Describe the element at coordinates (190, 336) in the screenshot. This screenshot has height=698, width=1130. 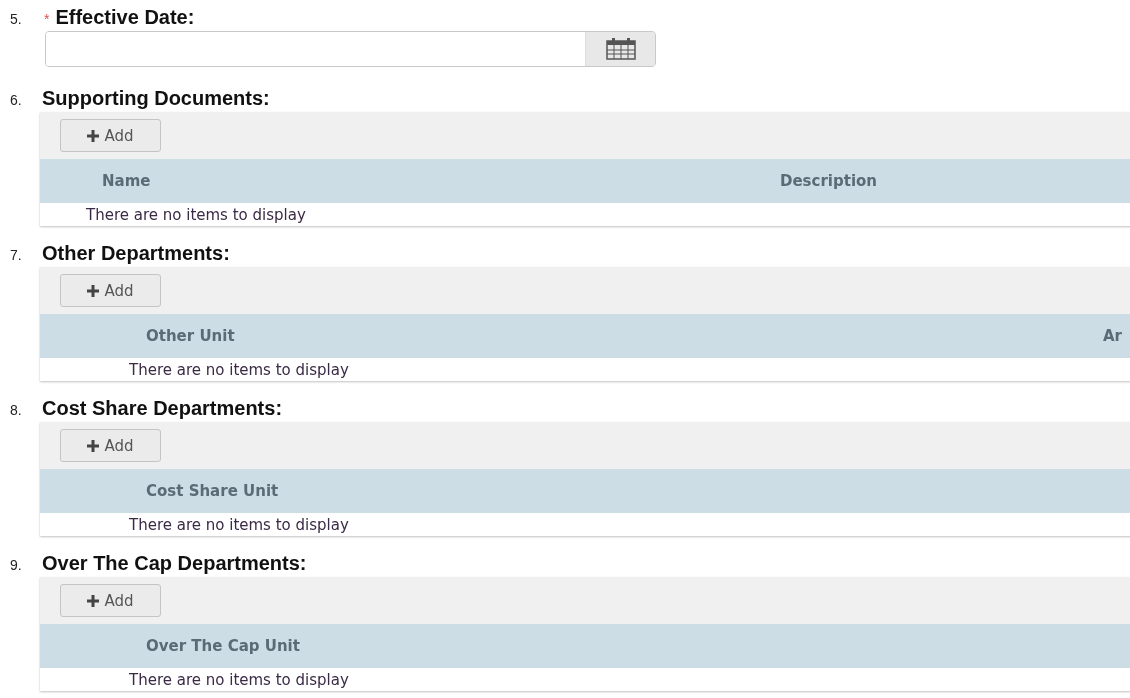
I see `column-header: Other Unit` at that location.